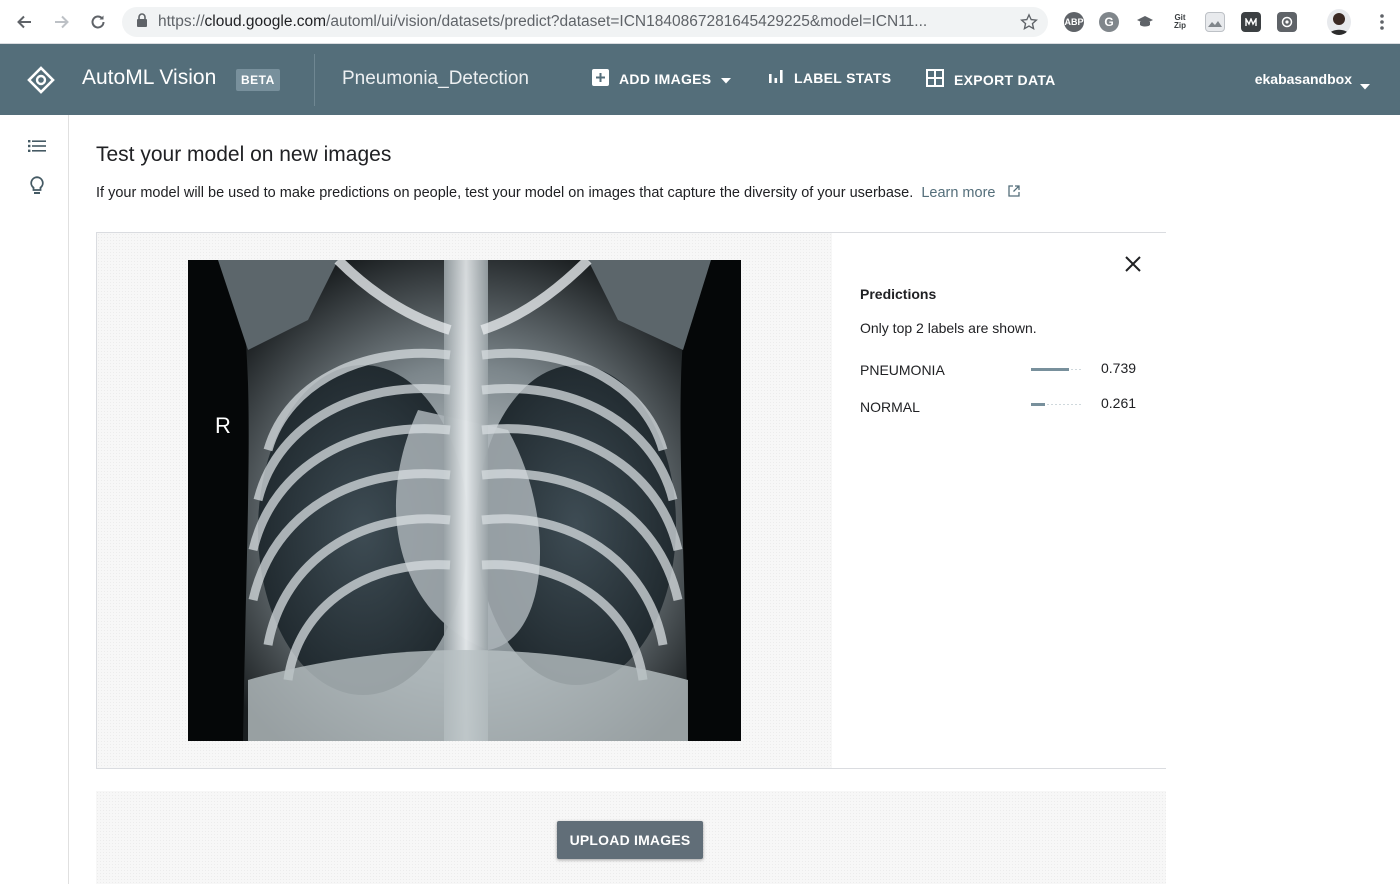 Image resolution: width=1400 pixels, height=884 pixels. What do you see at coordinates (948, 328) in the screenshot?
I see `predictions-note: Only top 2 labels are shown.` at bounding box center [948, 328].